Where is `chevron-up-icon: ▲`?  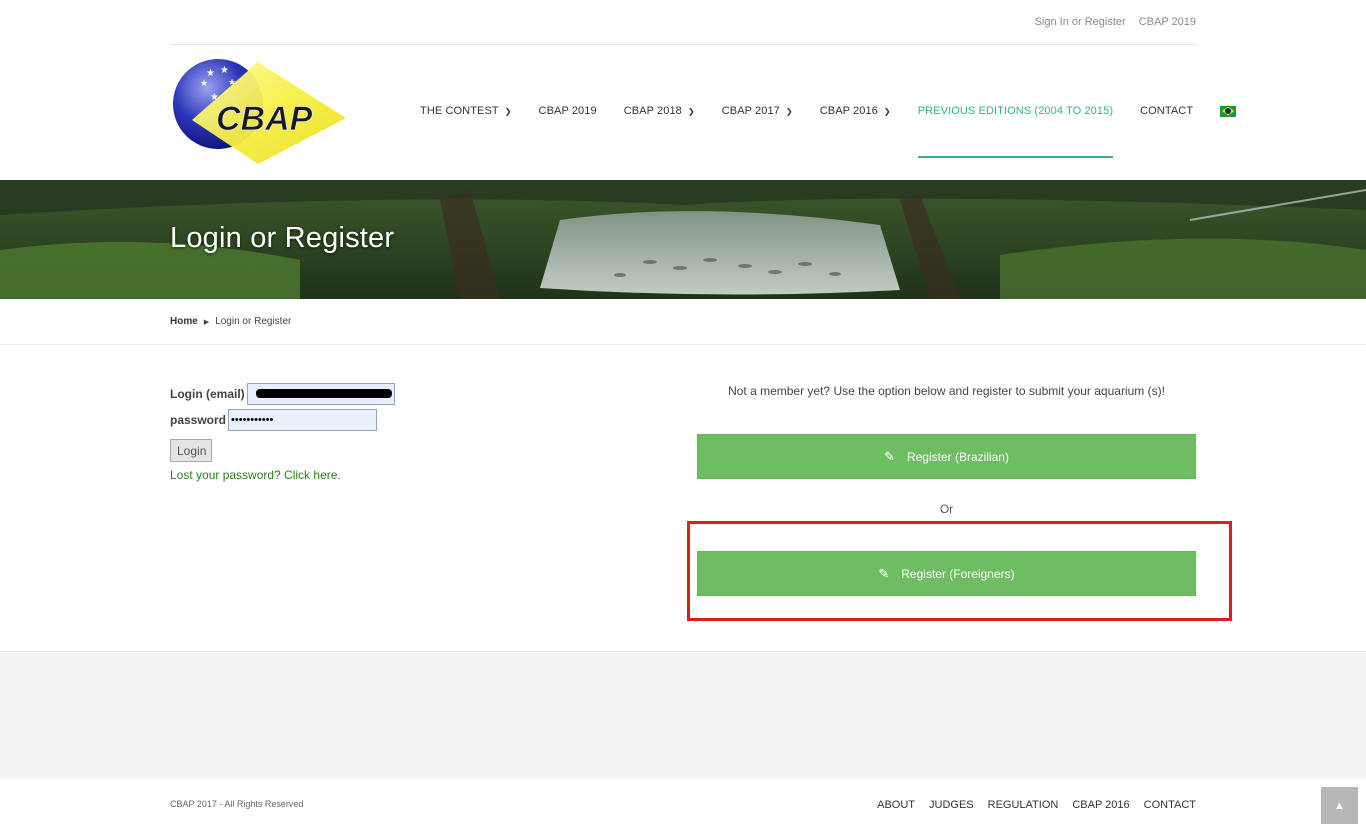 chevron-up-icon: ▲ is located at coordinates (1339, 805).